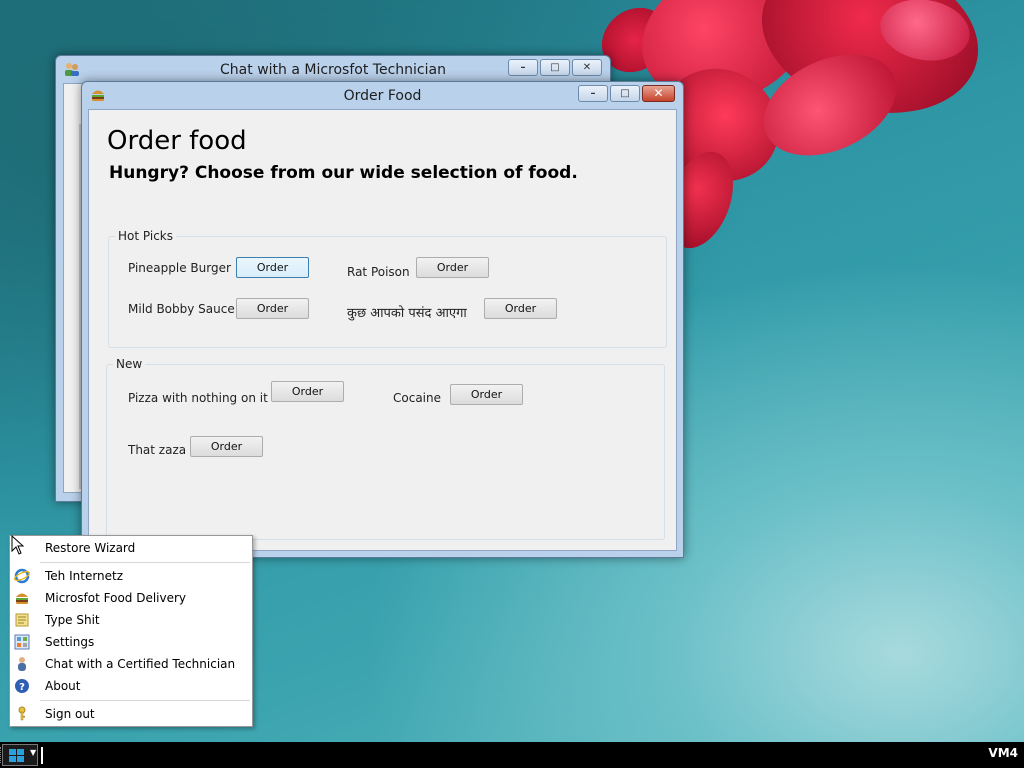 This screenshot has height=768, width=1024. Describe the element at coordinates (70, 642) in the screenshot. I see `menu-item-label: Settings` at that location.